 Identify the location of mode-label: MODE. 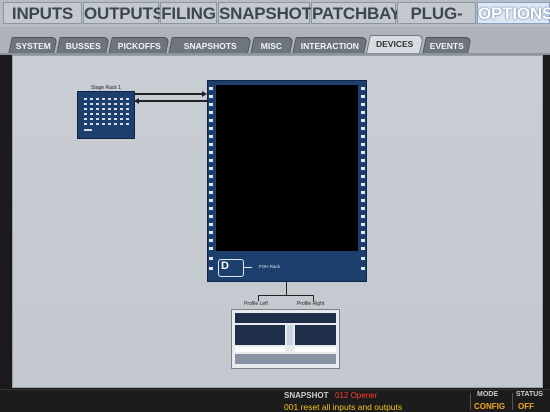
(487, 394).